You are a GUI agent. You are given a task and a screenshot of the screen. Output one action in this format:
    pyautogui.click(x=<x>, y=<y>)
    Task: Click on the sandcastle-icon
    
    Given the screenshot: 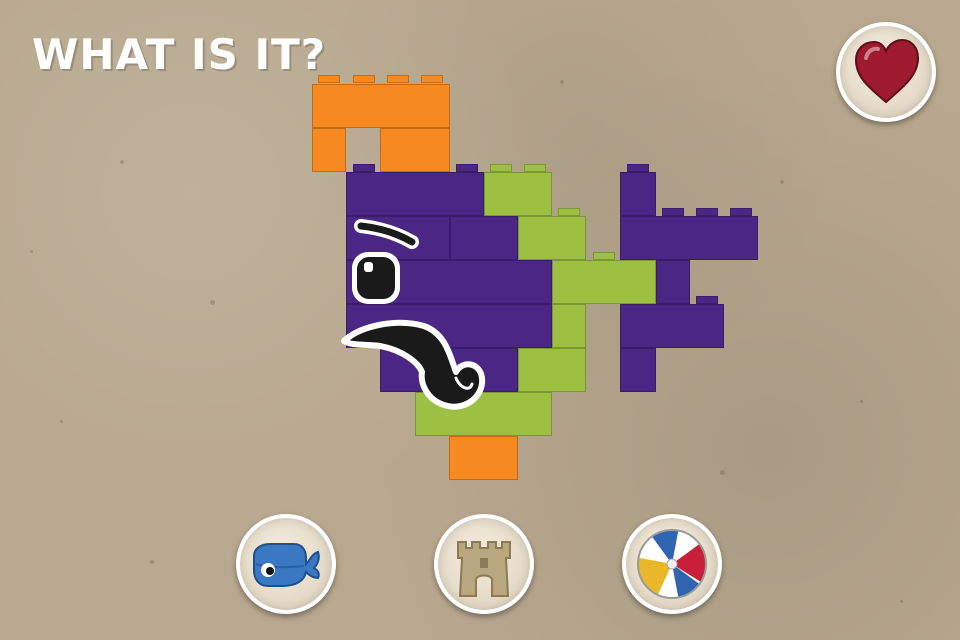 What is the action you would take?
    pyautogui.click(x=484, y=569)
    